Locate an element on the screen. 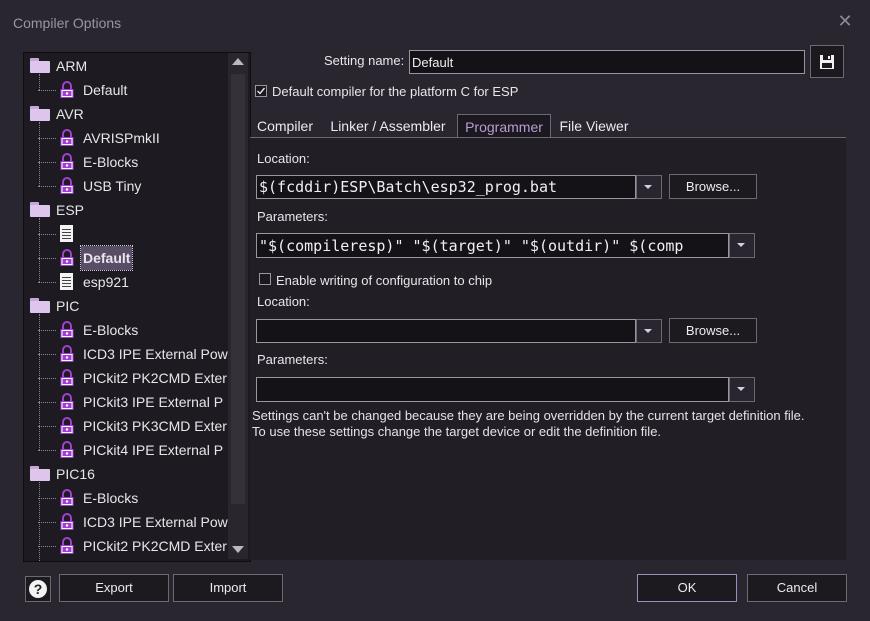 The image size is (870, 621). tree-leaf-item: USB Tiny is located at coordinates (126, 186).